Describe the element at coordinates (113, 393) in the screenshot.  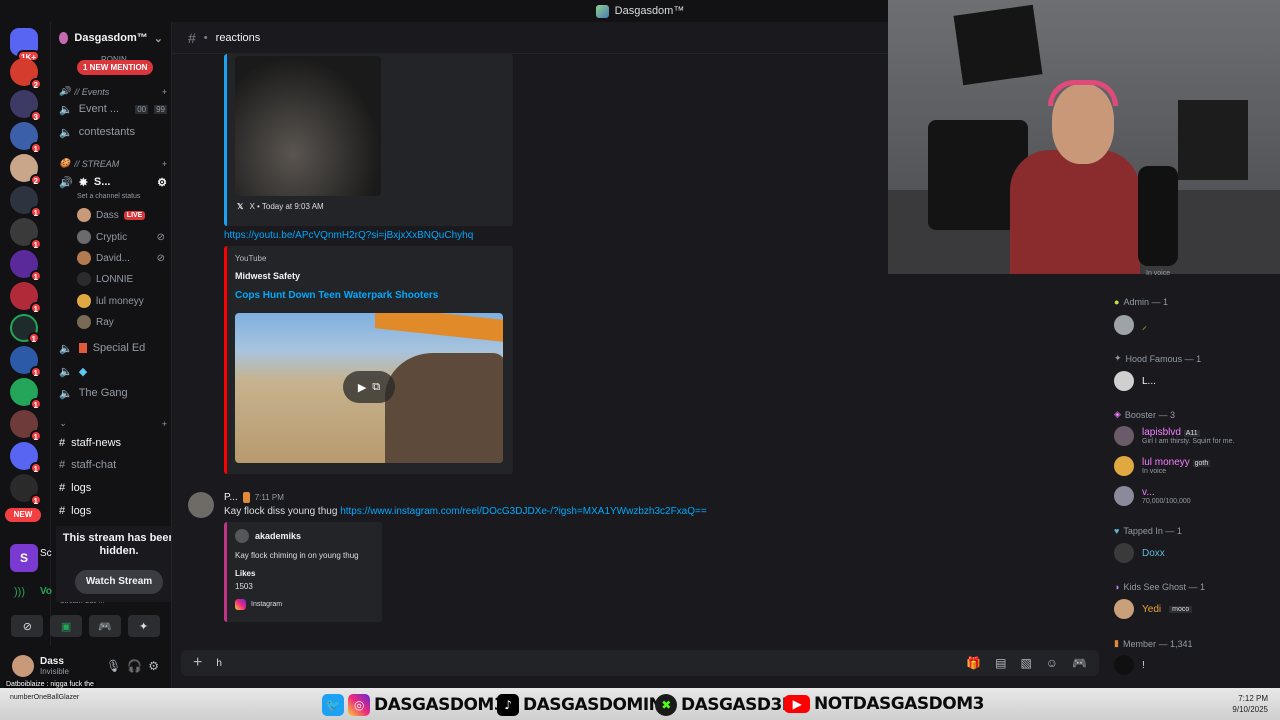
I see `channel-the-gang: 🔈 The Gang` at that location.